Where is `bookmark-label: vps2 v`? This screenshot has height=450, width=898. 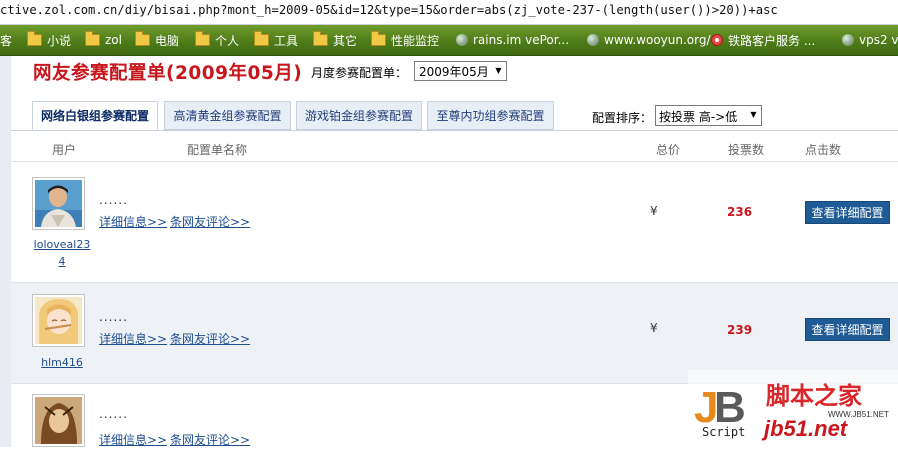 bookmark-label: vps2 v is located at coordinates (878, 40).